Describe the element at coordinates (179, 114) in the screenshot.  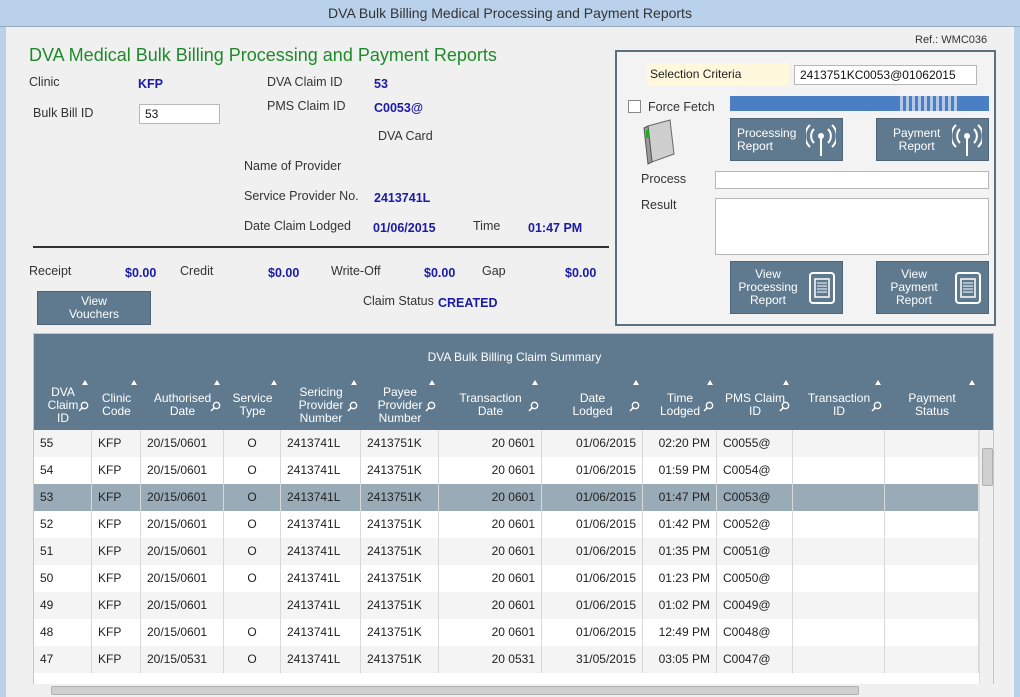
I see `bulk-bill-id-input` at that location.